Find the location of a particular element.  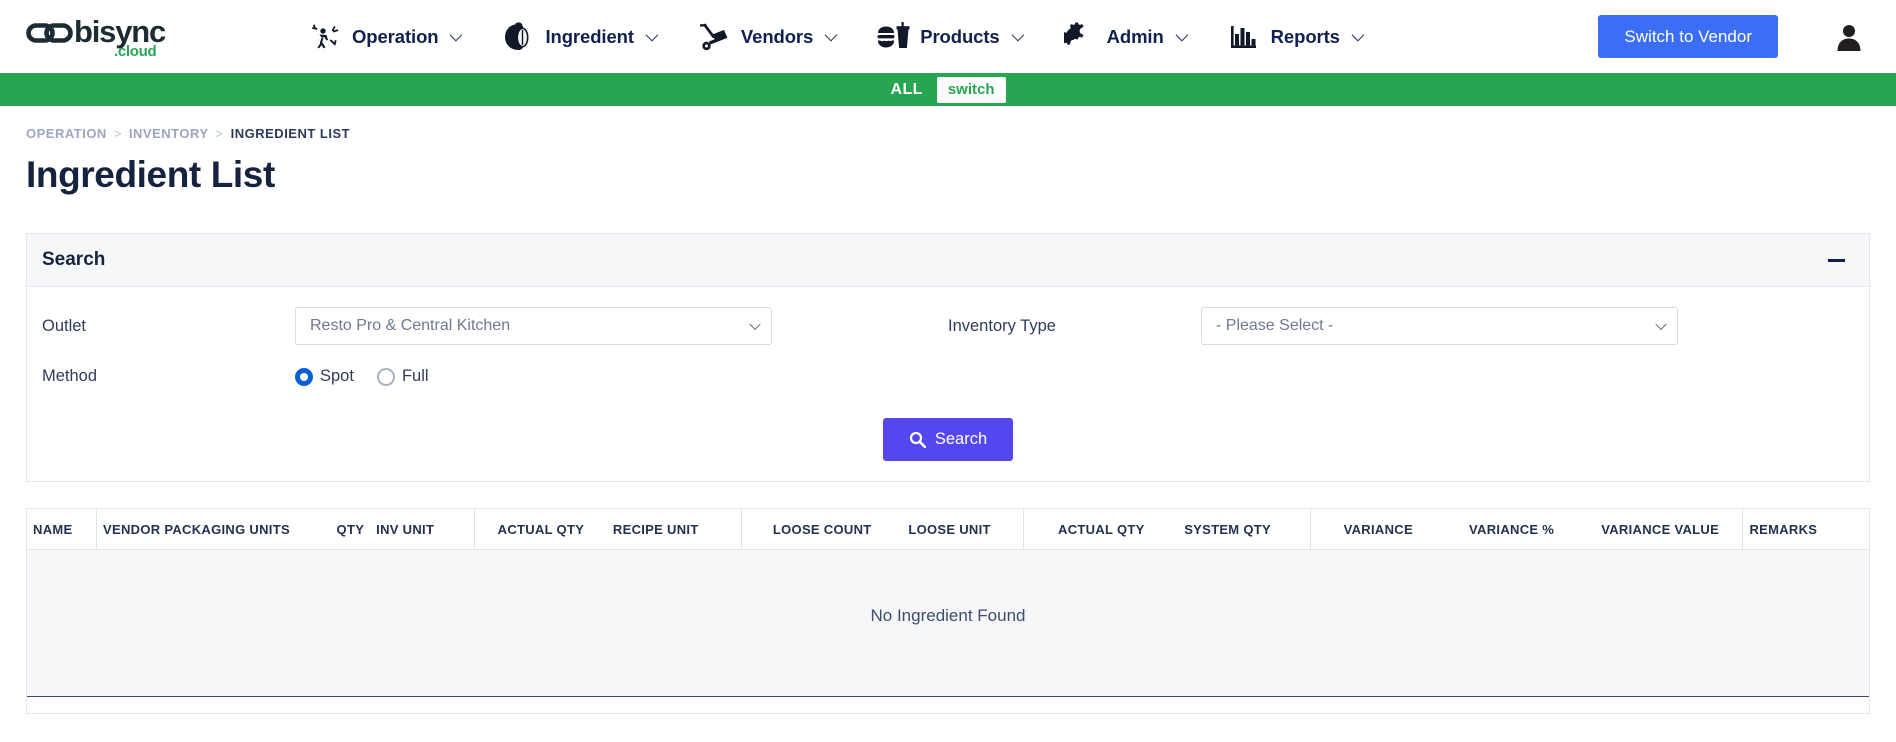

nav-label: Admin is located at coordinates (1135, 36).